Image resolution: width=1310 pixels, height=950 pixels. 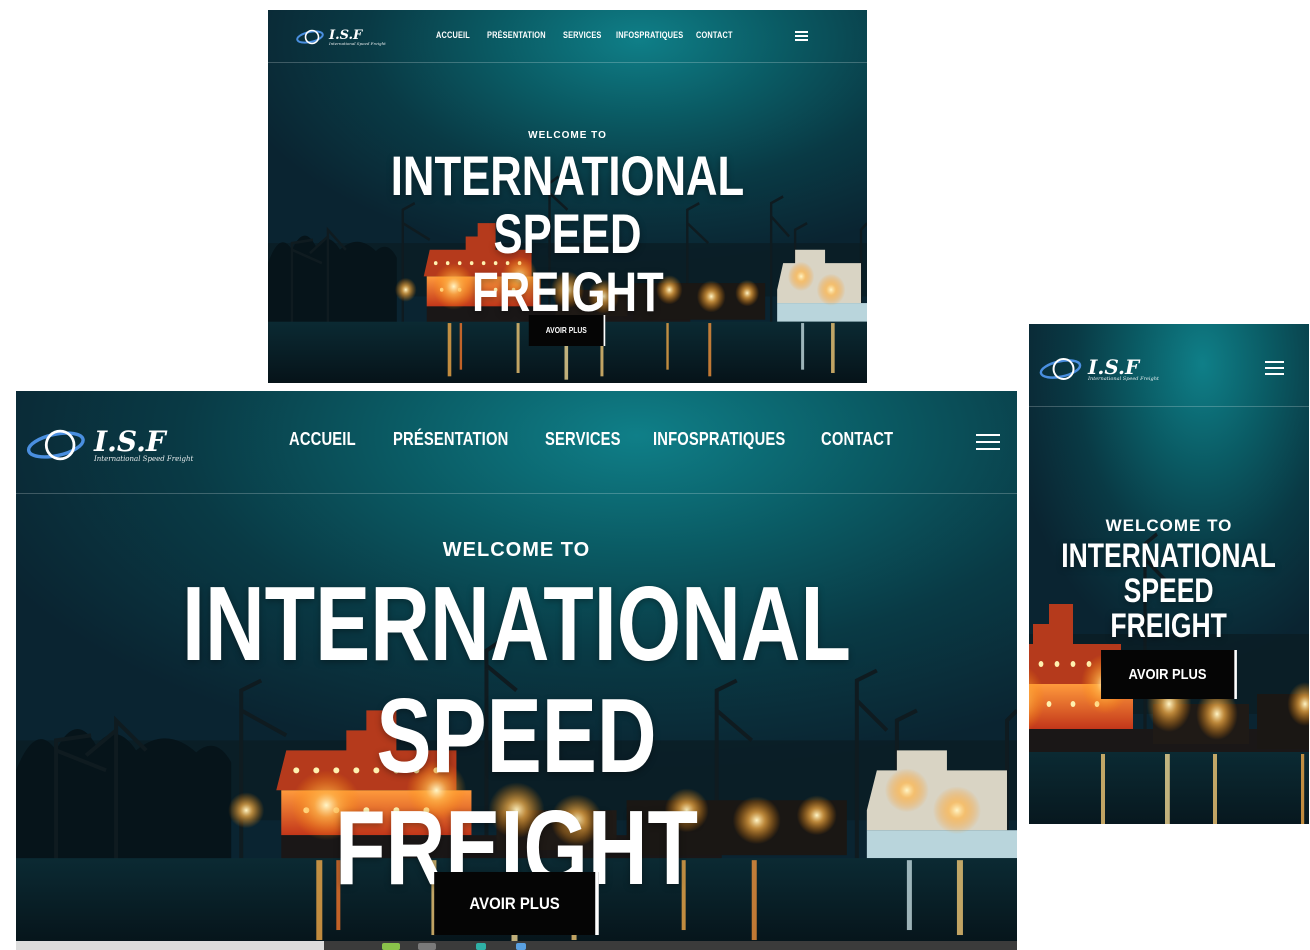 I want to click on hero-title-line2: FREIGHT, so click(x=567, y=291).